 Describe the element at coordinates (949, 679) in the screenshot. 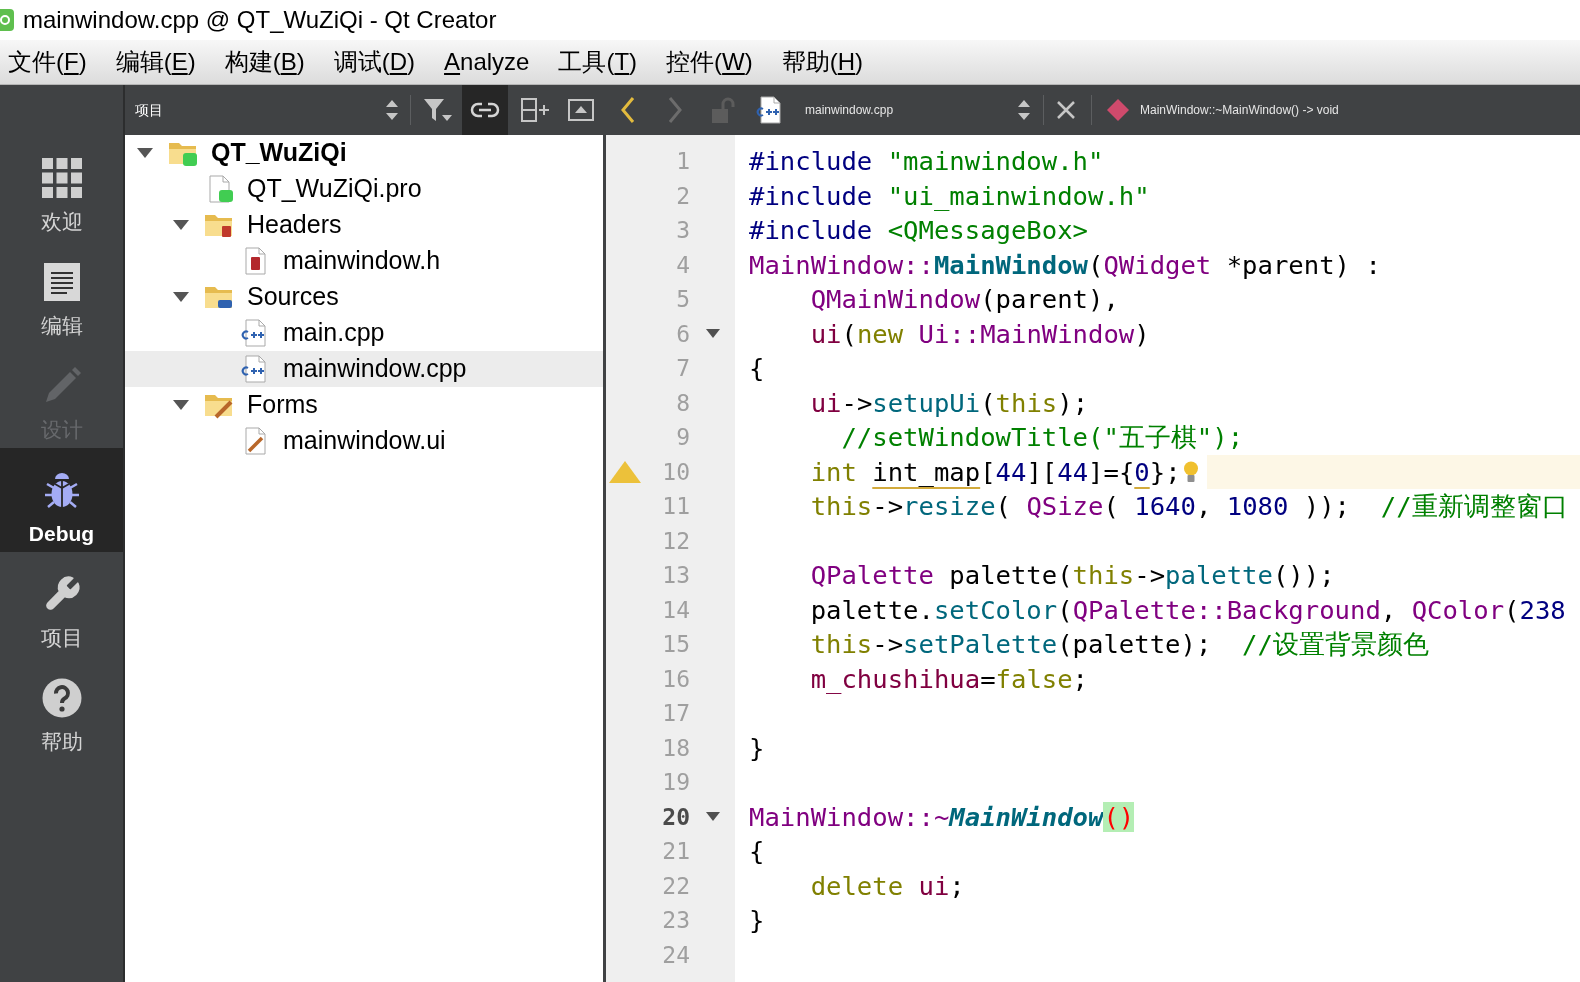

I see `code-line: m_chushihua=false;` at that location.